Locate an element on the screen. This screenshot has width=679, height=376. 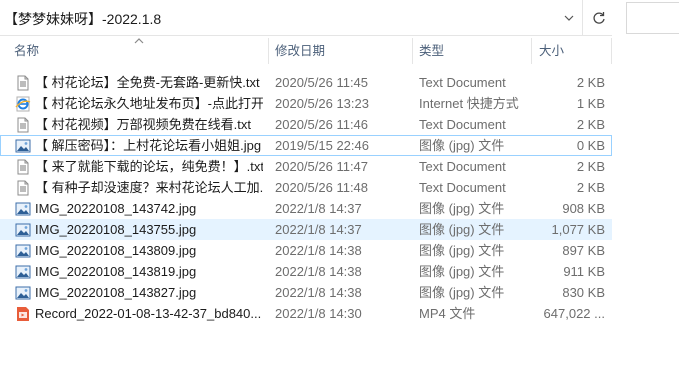
address-divider is located at coordinates (582, 18).